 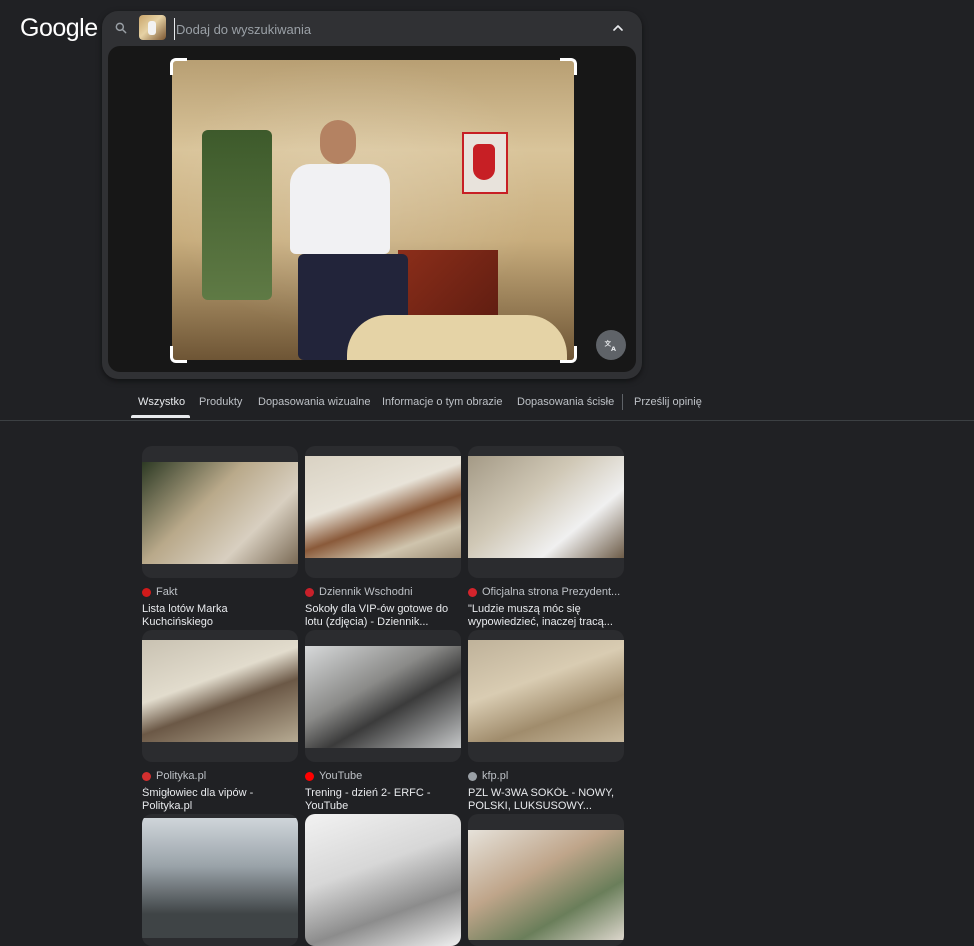 I want to click on chevron-up-icon, so click(x=618, y=28).